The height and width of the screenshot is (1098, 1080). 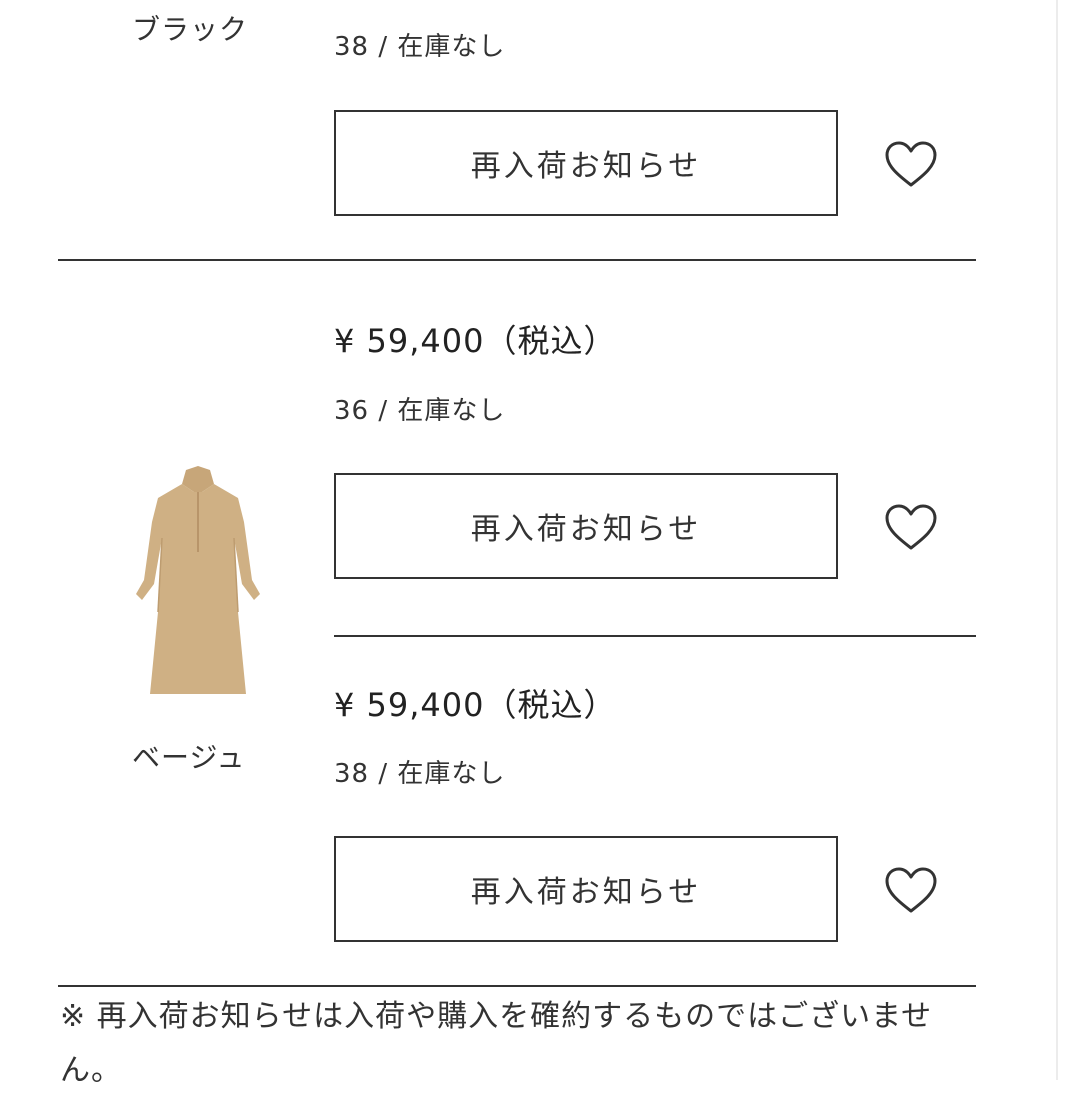 What do you see at coordinates (420, 411) in the screenshot?
I see `stock-status: 36 / 在庫なし` at bounding box center [420, 411].